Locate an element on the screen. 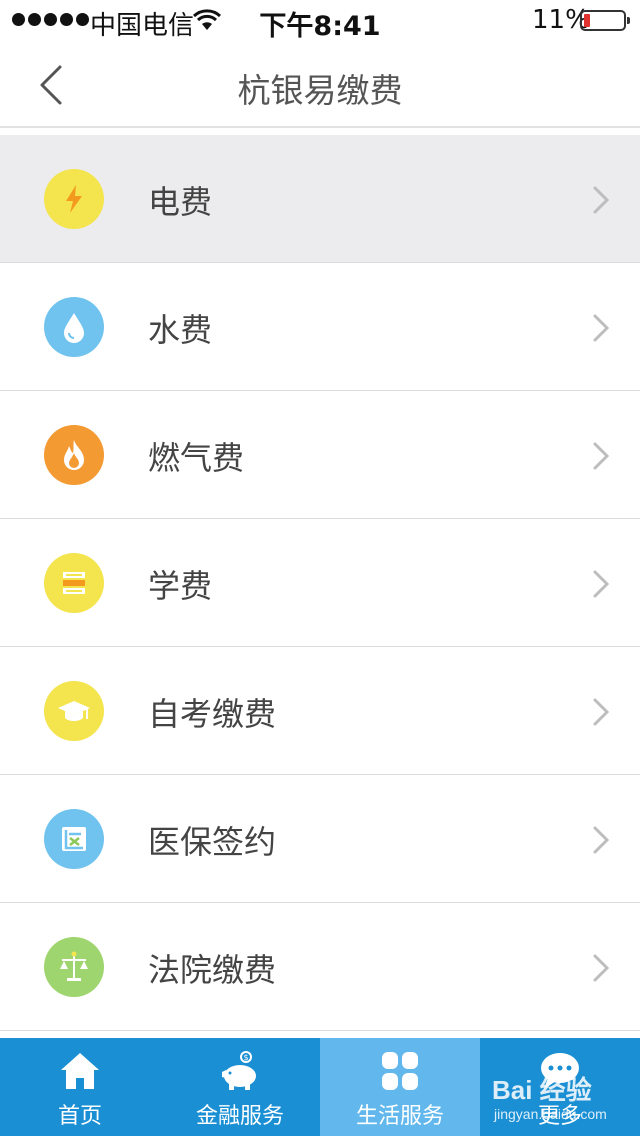 This screenshot has height=1136, width=640. list-item-self-exam: 自考缴费 is located at coordinates (320, 711).